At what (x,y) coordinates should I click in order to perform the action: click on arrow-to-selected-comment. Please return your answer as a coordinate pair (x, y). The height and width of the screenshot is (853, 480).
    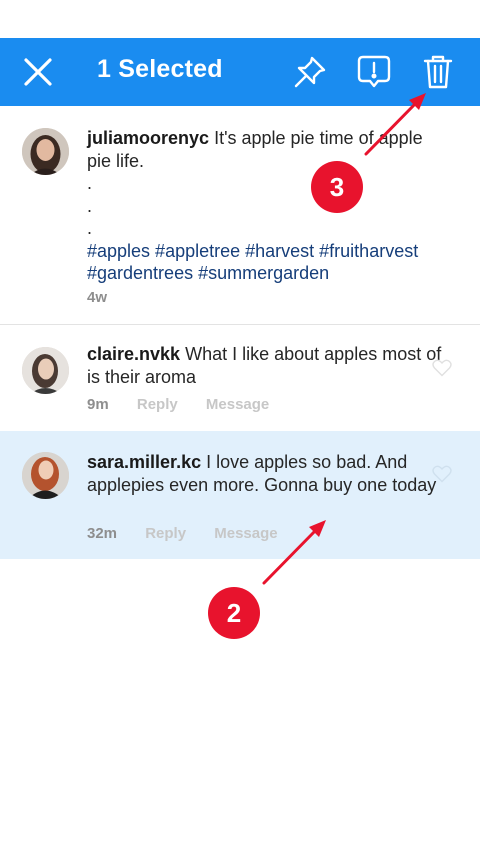
    Looking at the image, I should click on (290, 556).